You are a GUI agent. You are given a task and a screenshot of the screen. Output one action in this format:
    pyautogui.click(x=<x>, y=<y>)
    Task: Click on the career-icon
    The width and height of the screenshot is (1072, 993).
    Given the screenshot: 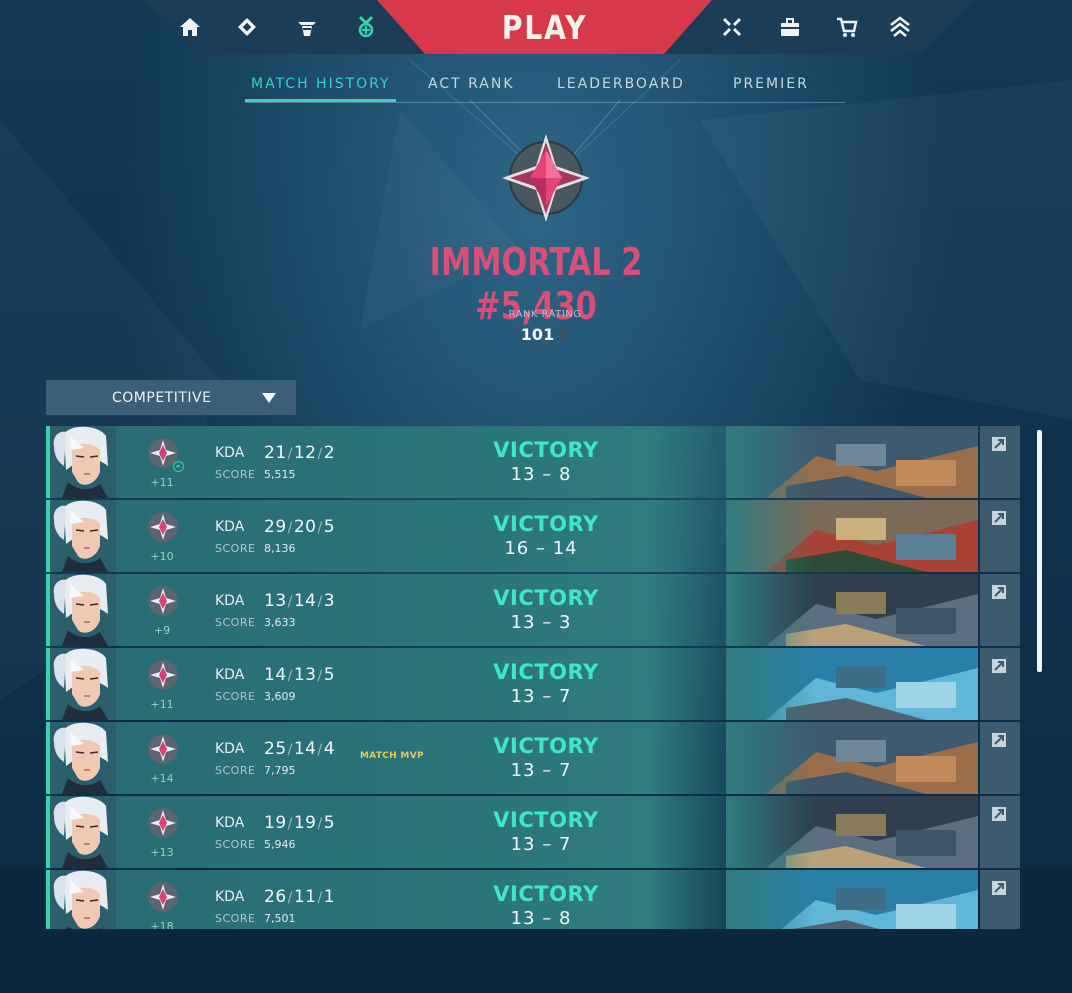 What is the action you would take?
    pyautogui.click(x=247, y=27)
    